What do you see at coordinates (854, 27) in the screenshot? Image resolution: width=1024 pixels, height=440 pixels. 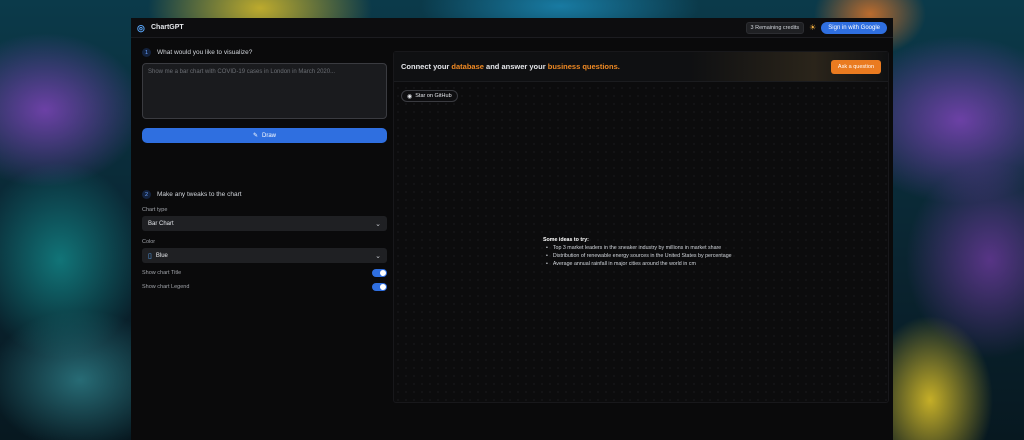 I see `sign-in-button: Sign in with Google` at bounding box center [854, 27].